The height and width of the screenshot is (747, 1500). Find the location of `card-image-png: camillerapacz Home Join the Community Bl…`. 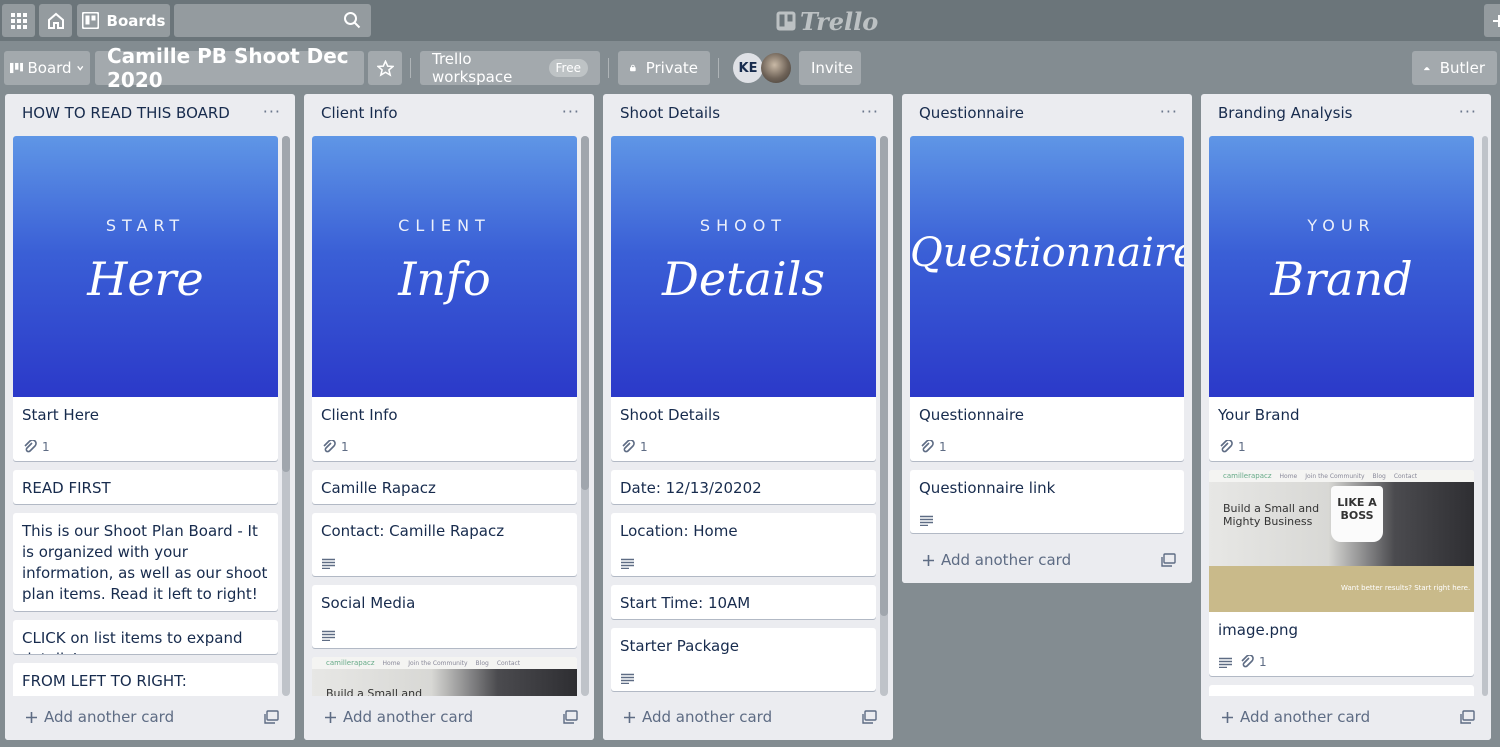

card-image-png: camillerapacz Home Join the Community Bl… is located at coordinates (1341, 573).